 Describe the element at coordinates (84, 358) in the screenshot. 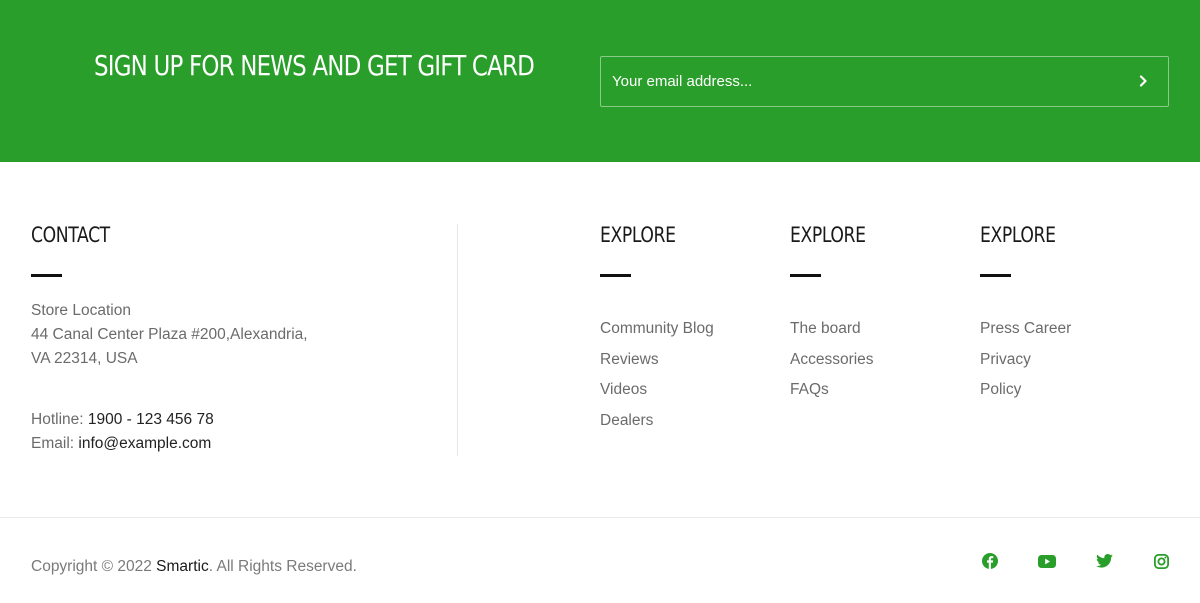

I see `address-line-2: VA 22314, USA` at that location.